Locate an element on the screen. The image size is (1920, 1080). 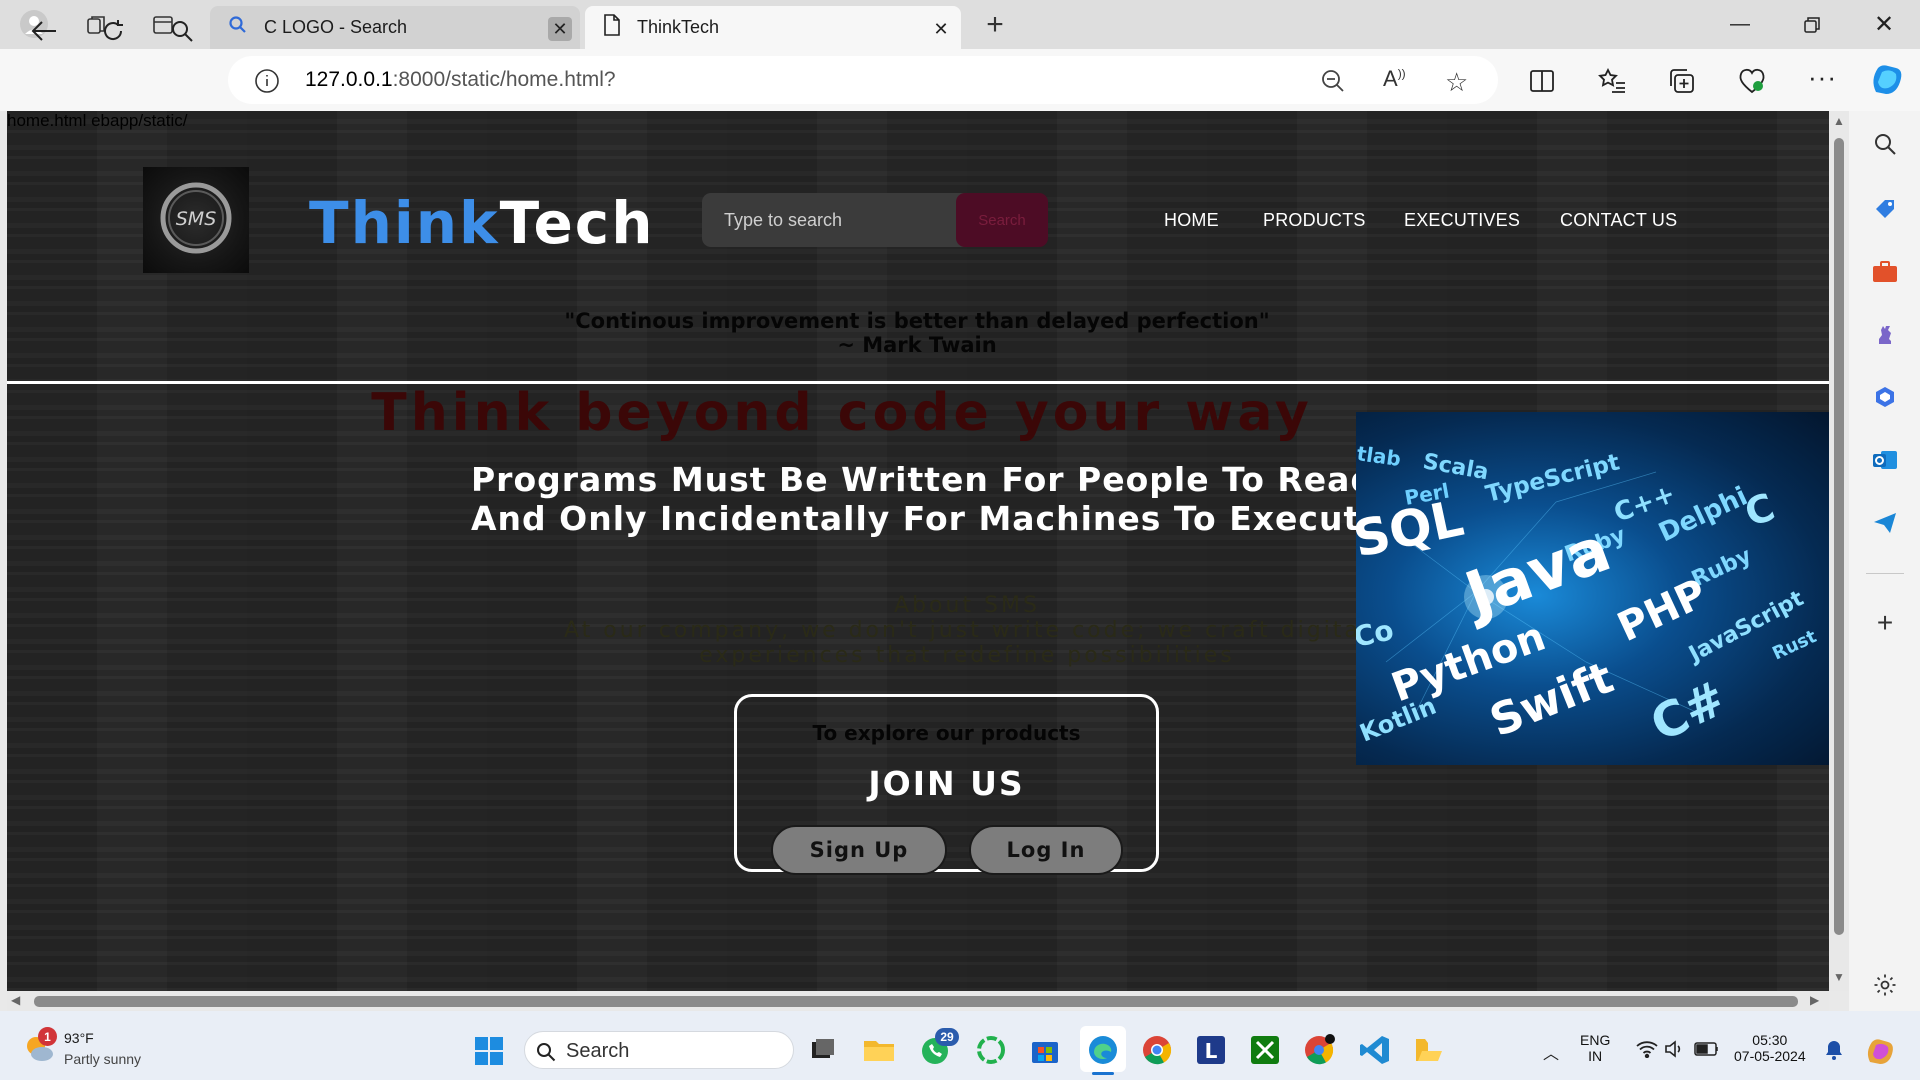
nav-executives: EXECUTIVES is located at coordinates (1462, 220).